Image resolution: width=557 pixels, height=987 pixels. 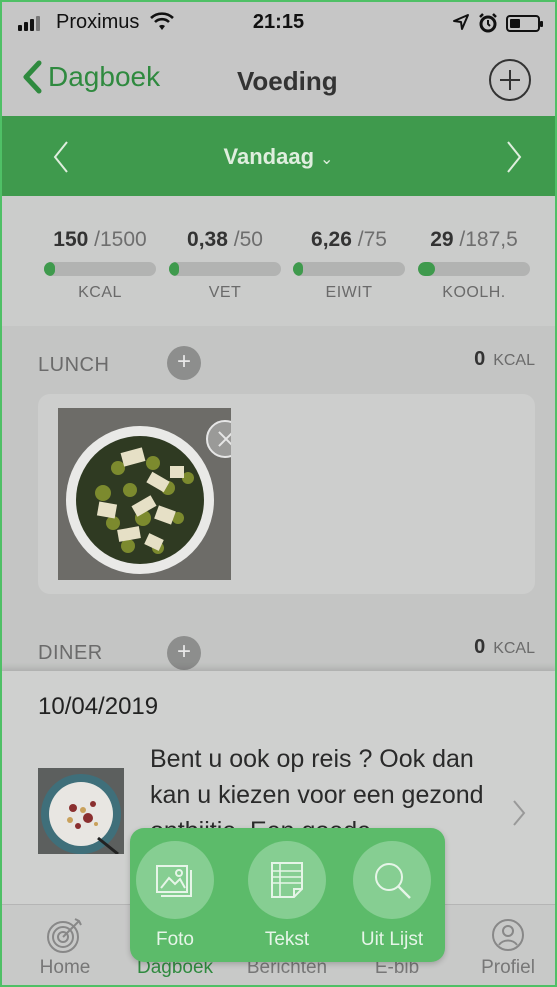 I want to click on stat-label: VET, so click(x=225, y=292).